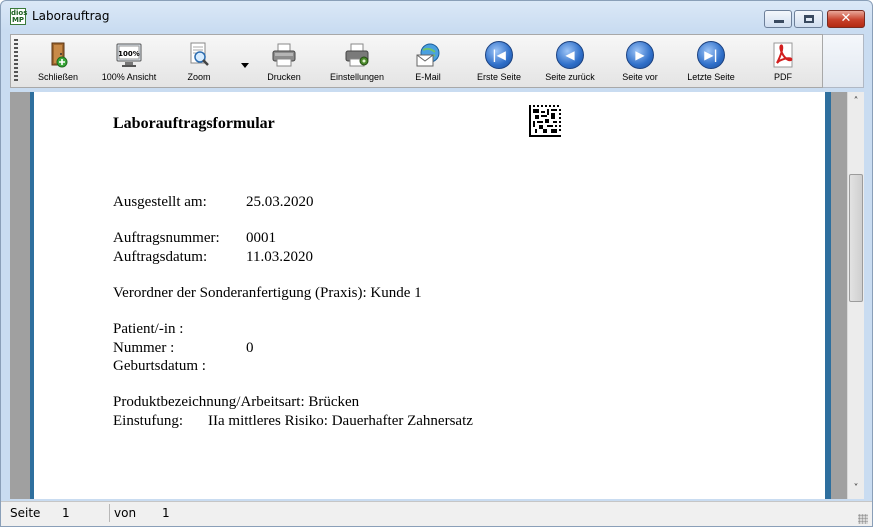 This screenshot has width=873, height=527. I want to click on minimize-button, so click(778, 19).